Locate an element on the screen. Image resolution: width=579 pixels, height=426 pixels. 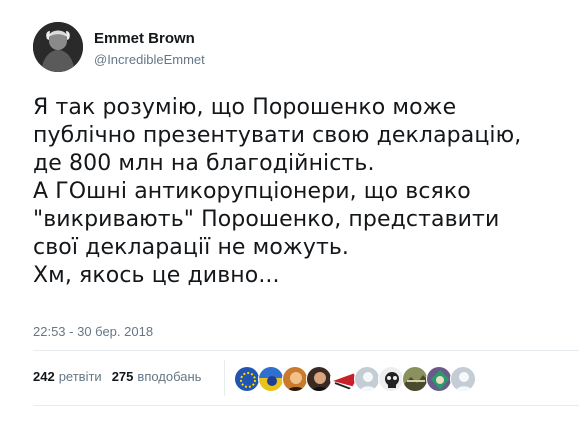
tweet-text-line: "викривають" Порошенко, представити is located at coordinates (266, 219).